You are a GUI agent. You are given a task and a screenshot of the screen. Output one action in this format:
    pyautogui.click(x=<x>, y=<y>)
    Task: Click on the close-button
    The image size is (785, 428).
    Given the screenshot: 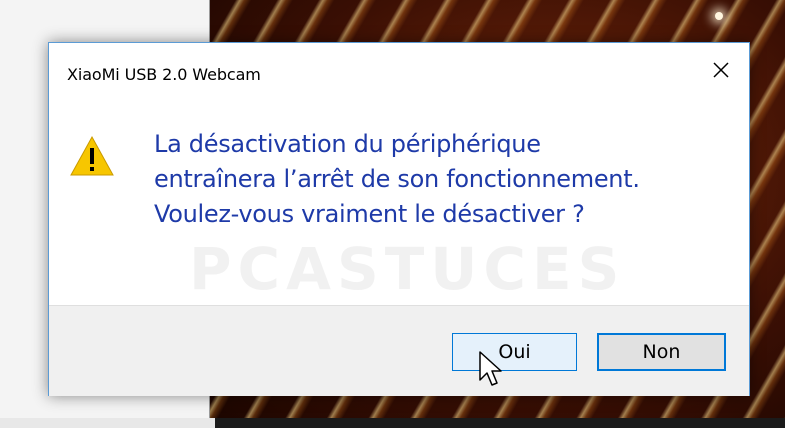 What is the action you would take?
    pyautogui.click(x=721, y=72)
    